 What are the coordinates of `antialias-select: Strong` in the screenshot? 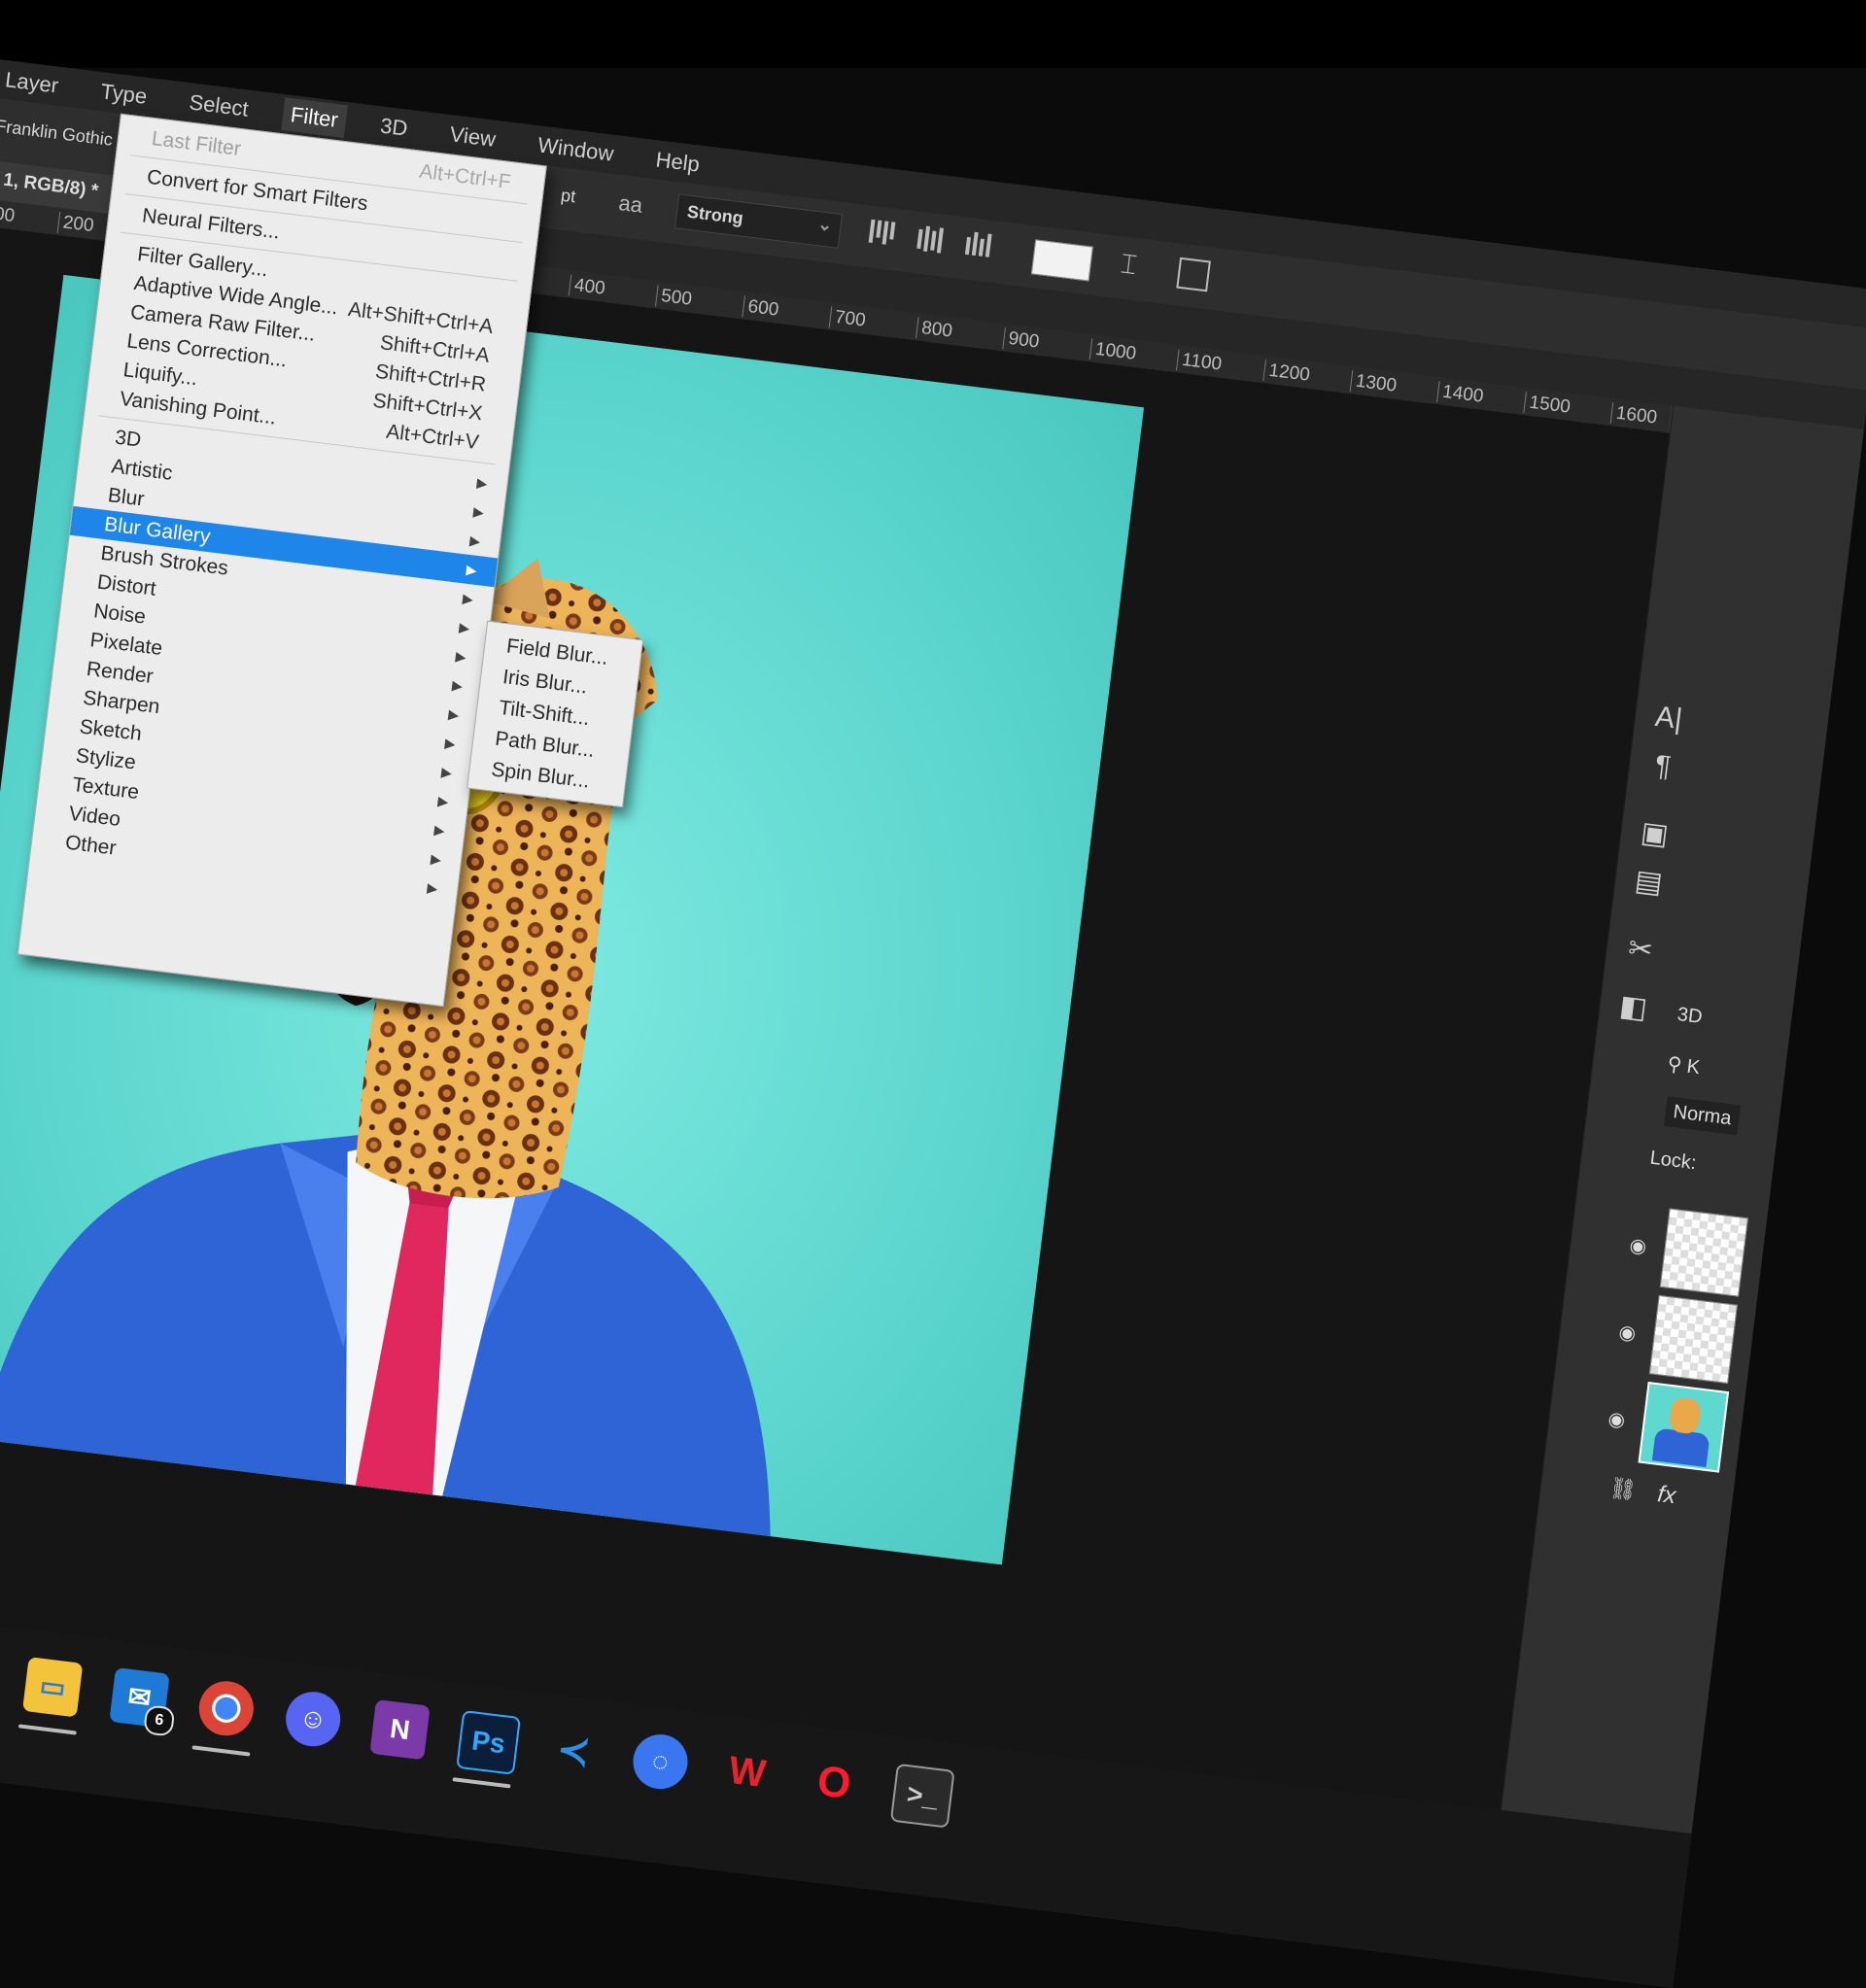 It's located at (759, 221).